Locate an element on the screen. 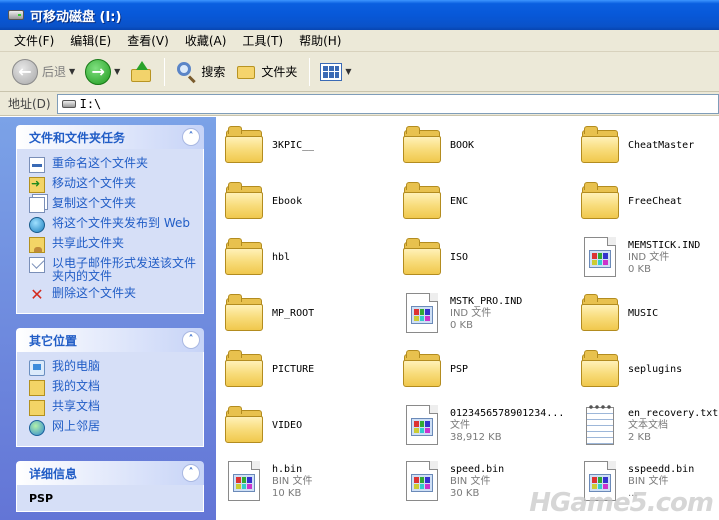 The width and height of the screenshot is (719, 520). places-panel-body: 我的电脑我的文档共享文档网上邻居 is located at coordinates (110, 399).